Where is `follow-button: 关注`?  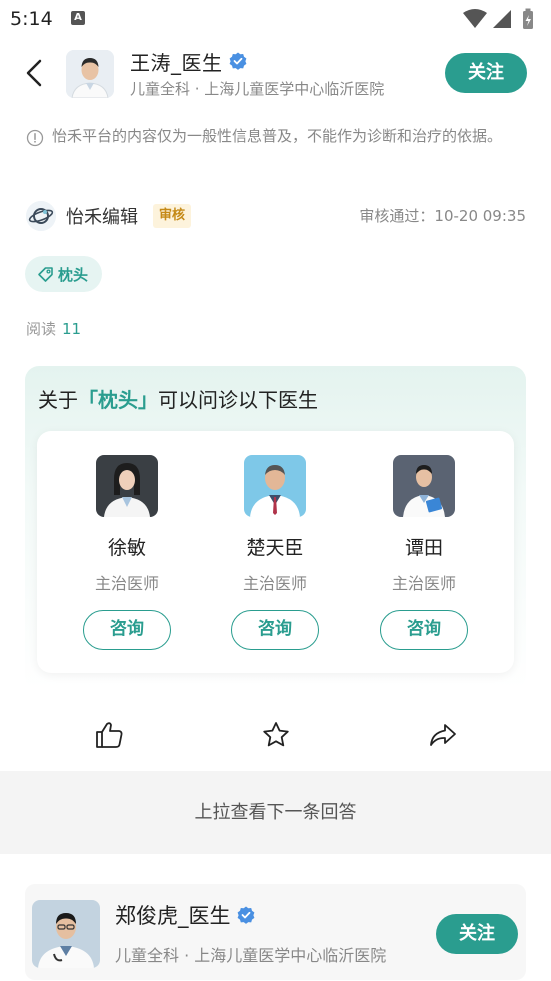
follow-button: 关注 is located at coordinates (486, 73).